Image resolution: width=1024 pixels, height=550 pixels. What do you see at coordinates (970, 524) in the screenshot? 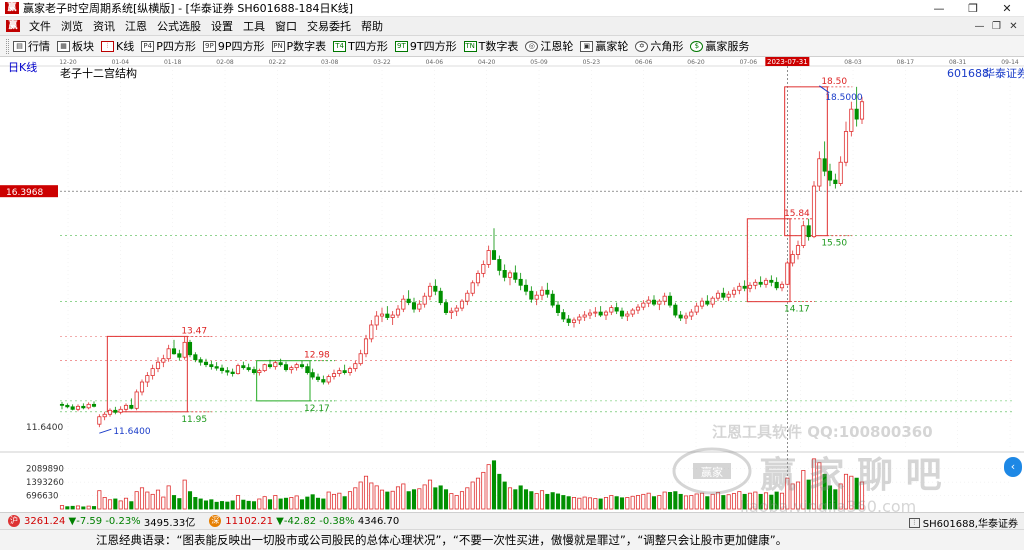
I see `status-stock-label: SH601688,华泰证券` at bounding box center [970, 524].